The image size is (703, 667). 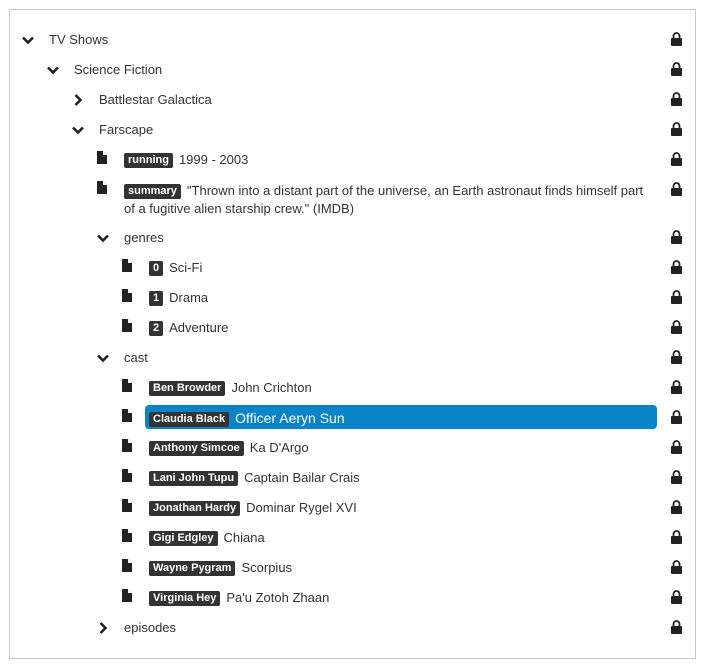 What do you see at coordinates (213, 159) in the screenshot?
I see `leaf-value: 1999 - 2003` at bounding box center [213, 159].